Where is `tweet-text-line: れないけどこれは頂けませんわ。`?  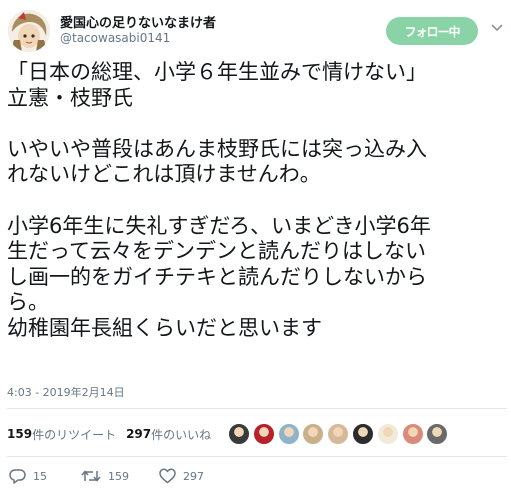 tweet-text-line: れないけどこれは頂けませんわ。 is located at coordinates (164, 174).